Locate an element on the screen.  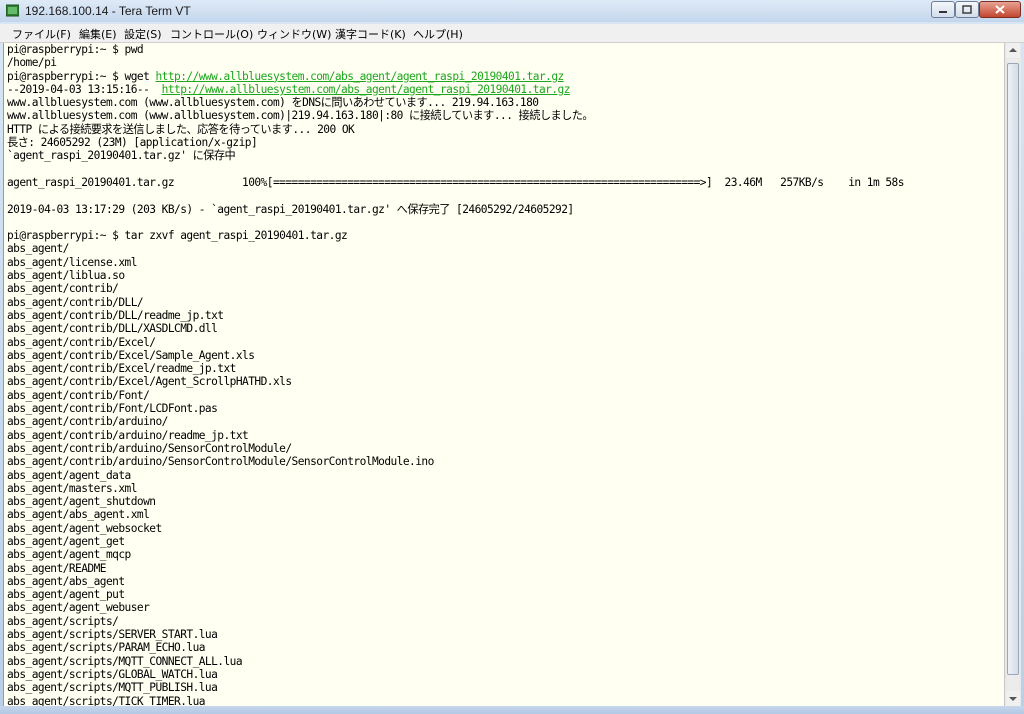
arrow-up-icon is located at coordinates (1013, 50).